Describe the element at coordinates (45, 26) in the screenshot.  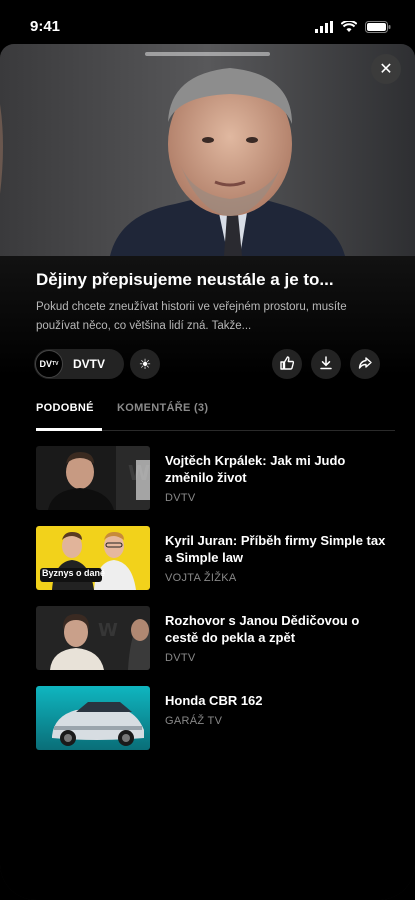
I see `status-time: 9:41` at that location.